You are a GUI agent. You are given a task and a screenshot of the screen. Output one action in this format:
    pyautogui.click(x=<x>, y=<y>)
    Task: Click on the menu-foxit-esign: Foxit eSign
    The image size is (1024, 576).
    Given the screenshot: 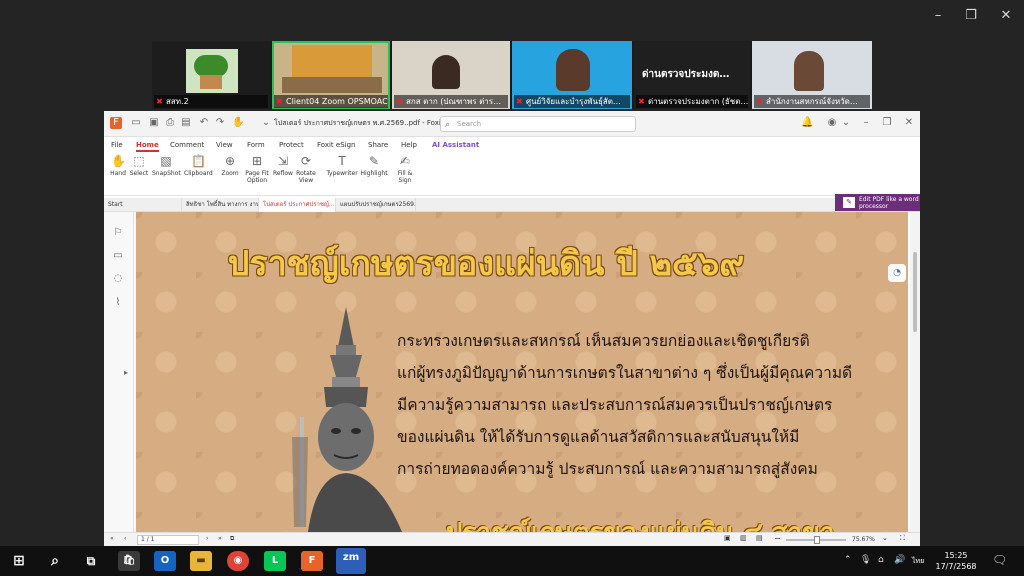 What is the action you would take?
    pyautogui.click(x=336, y=145)
    